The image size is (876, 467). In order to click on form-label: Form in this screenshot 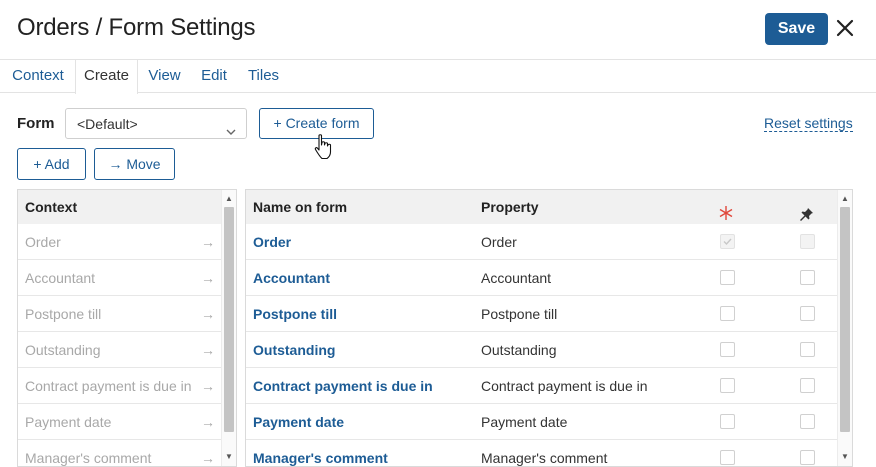, I will do `click(36, 123)`.